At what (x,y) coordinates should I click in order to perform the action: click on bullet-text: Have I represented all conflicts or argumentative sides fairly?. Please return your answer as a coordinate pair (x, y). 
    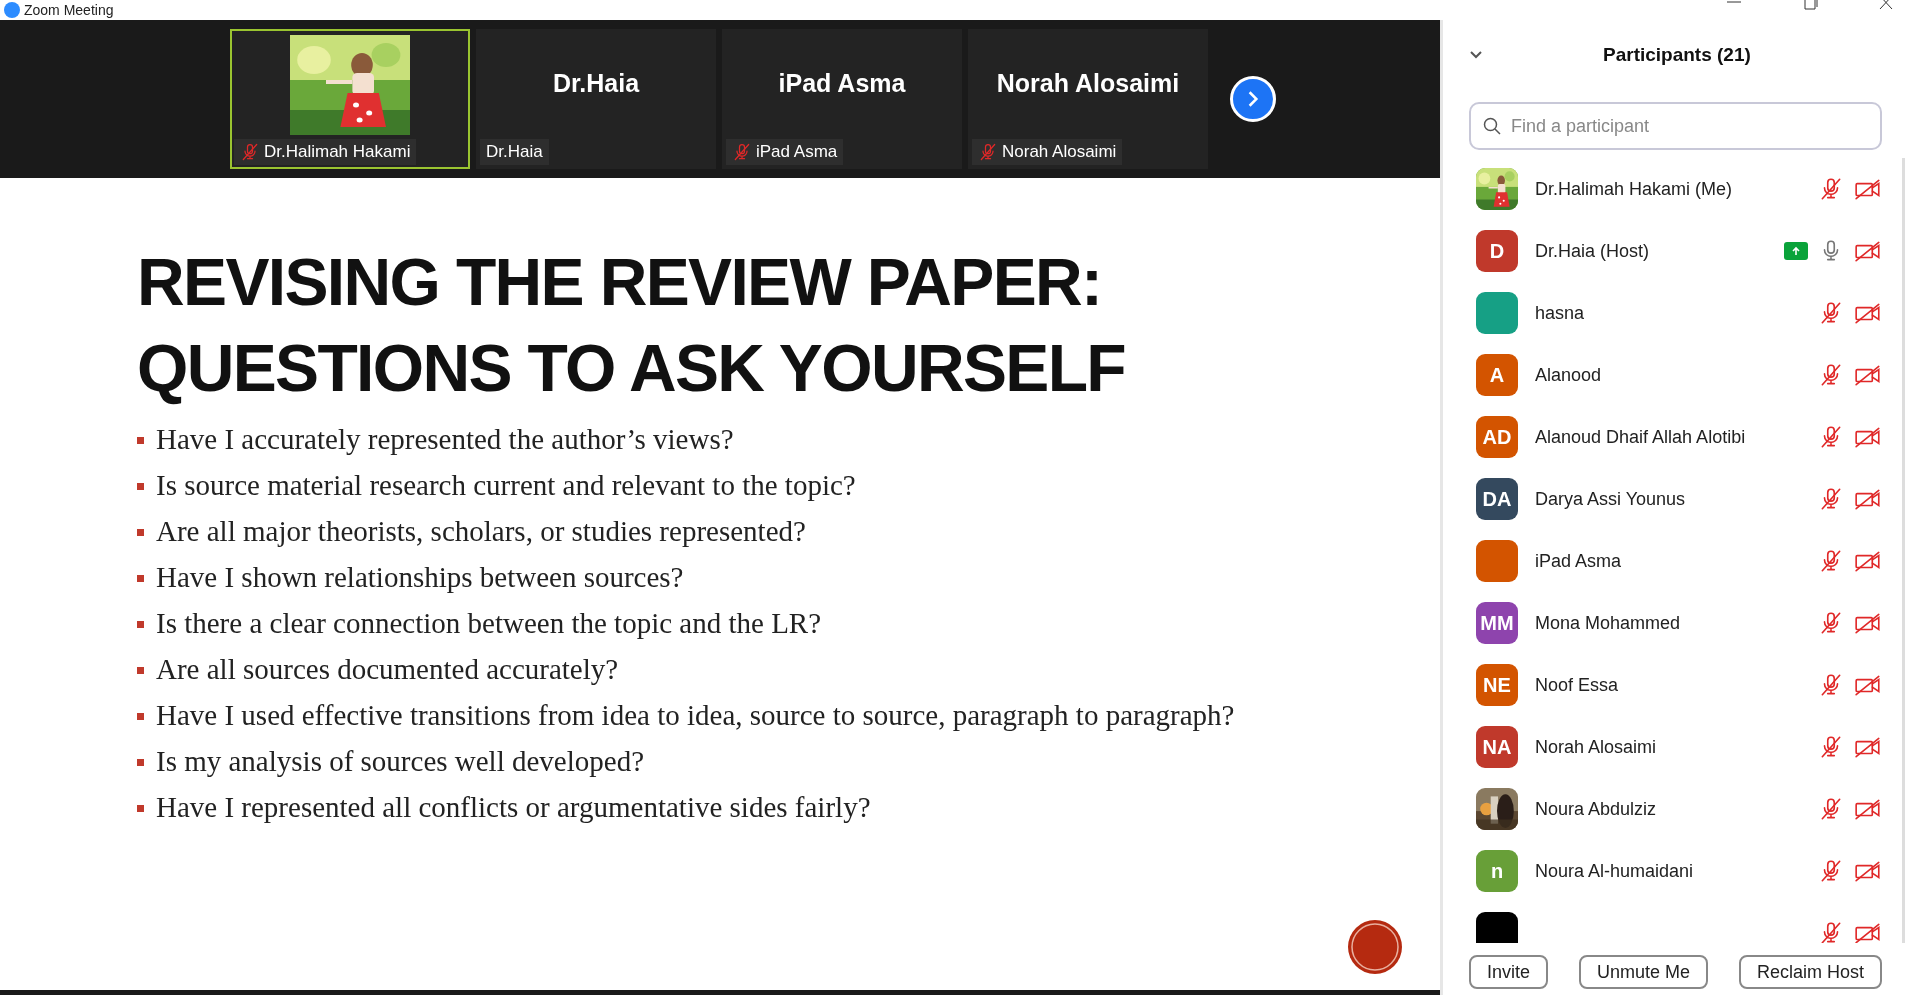
    Looking at the image, I should click on (513, 806).